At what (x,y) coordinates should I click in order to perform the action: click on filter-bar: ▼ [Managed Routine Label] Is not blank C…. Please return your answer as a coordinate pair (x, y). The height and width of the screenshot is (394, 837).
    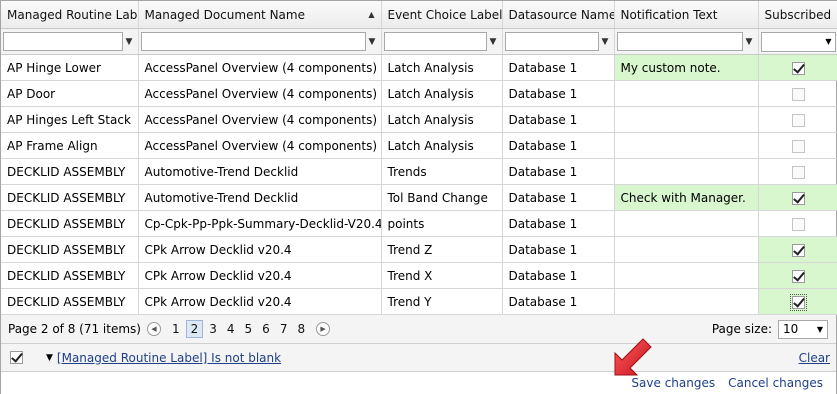
    Looking at the image, I should click on (418, 358).